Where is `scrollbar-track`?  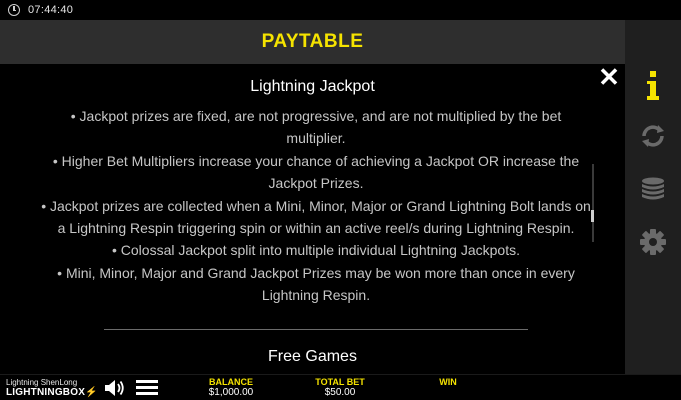
scrollbar-track is located at coordinates (593, 203).